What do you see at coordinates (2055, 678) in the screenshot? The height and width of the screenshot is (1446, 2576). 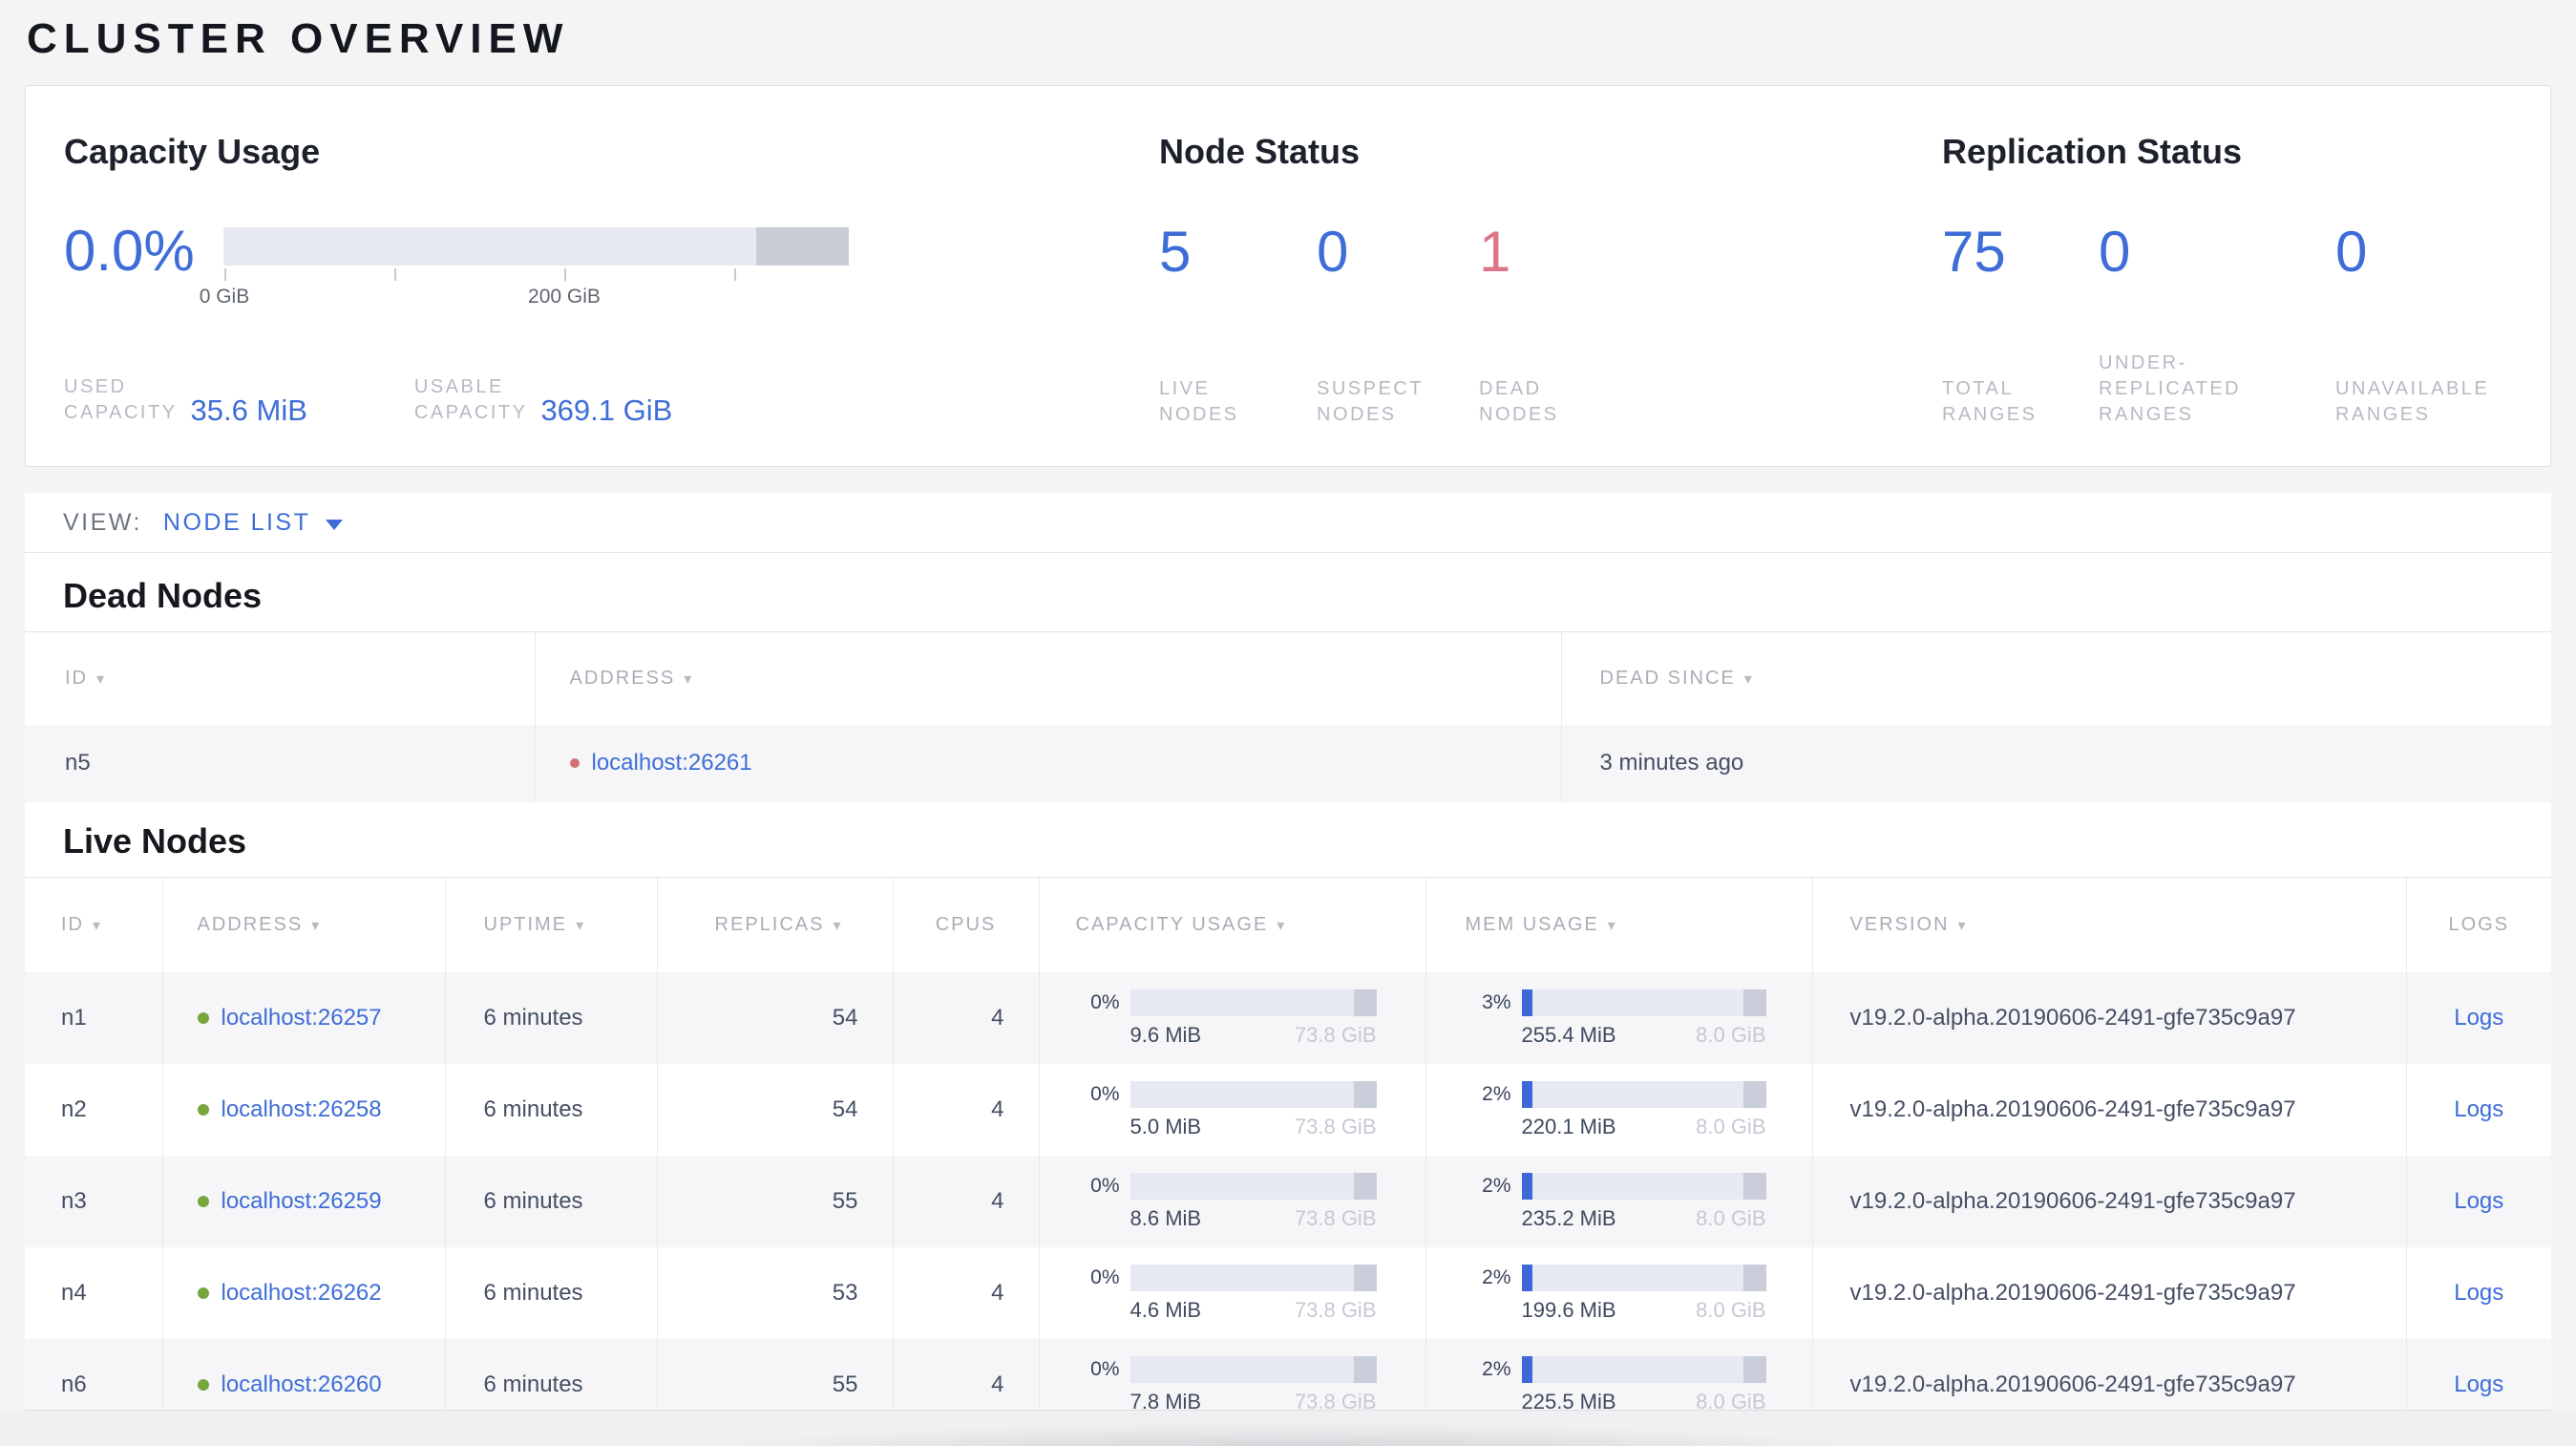 I see `column-header-dead-since: DEAD SINCE ▾` at bounding box center [2055, 678].